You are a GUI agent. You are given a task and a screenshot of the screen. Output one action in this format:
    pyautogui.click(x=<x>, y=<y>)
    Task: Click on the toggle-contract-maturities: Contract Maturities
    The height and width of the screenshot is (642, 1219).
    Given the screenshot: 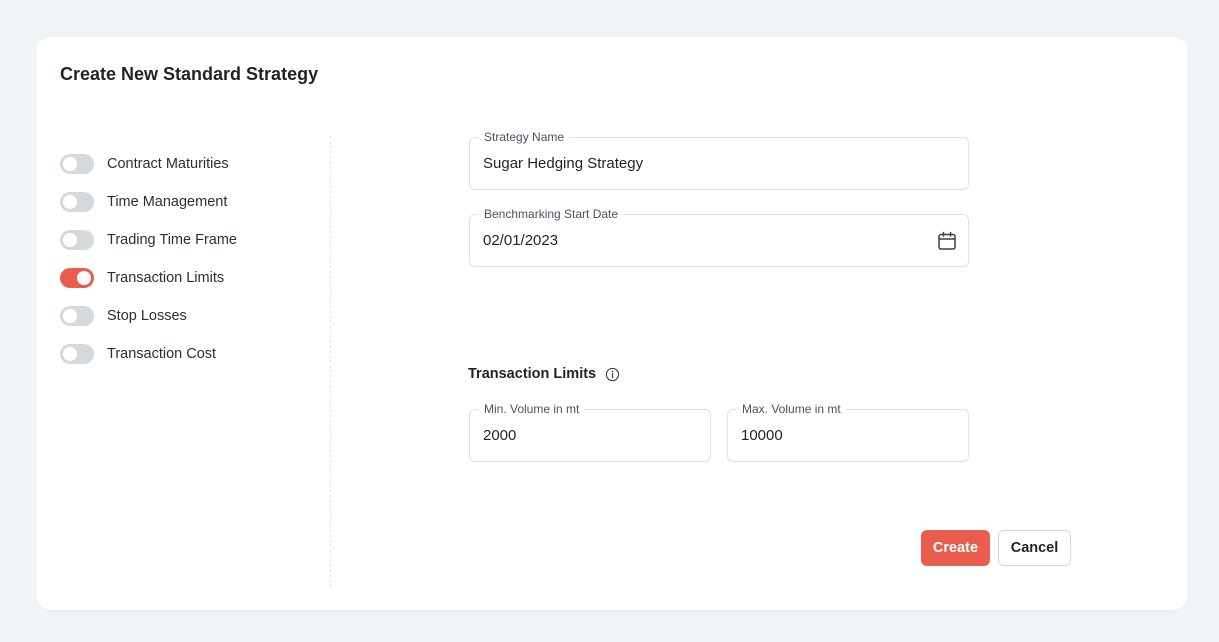 What is the action you would take?
    pyautogui.click(x=148, y=164)
    